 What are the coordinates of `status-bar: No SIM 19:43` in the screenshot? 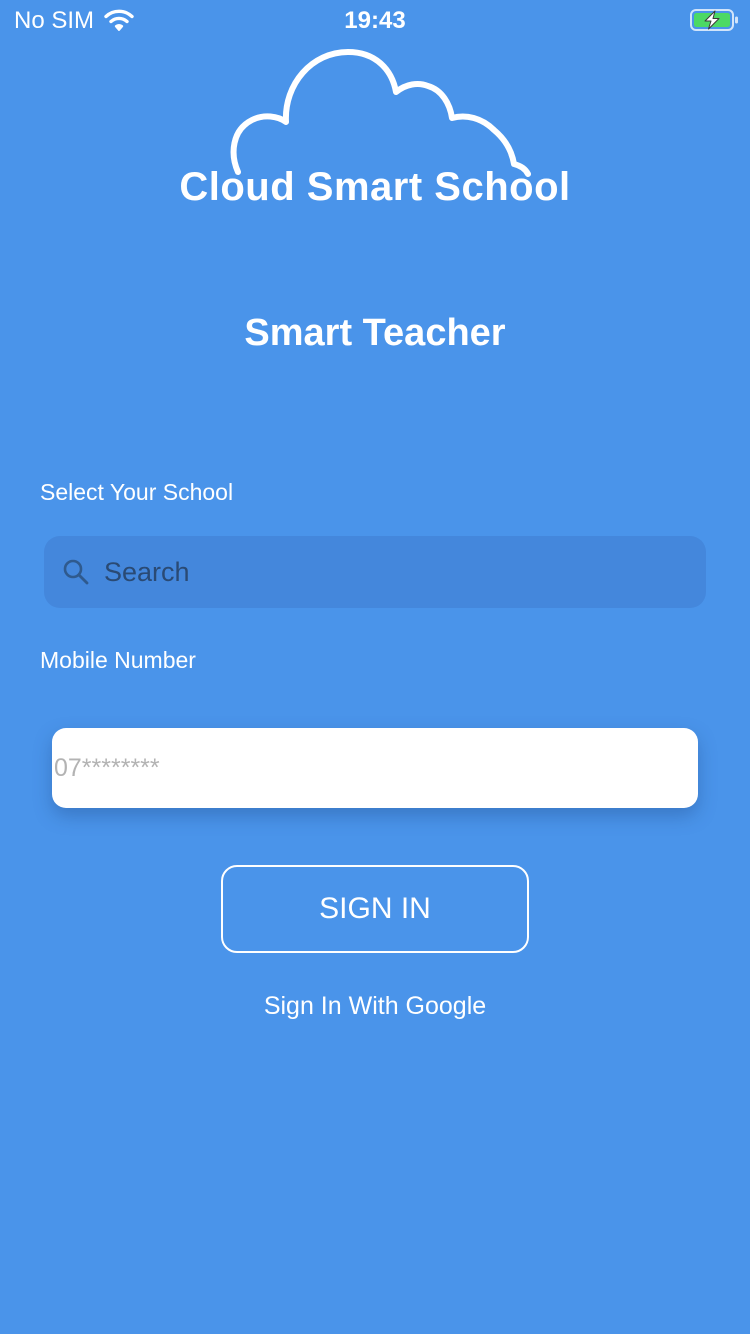 It's located at (375, 20).